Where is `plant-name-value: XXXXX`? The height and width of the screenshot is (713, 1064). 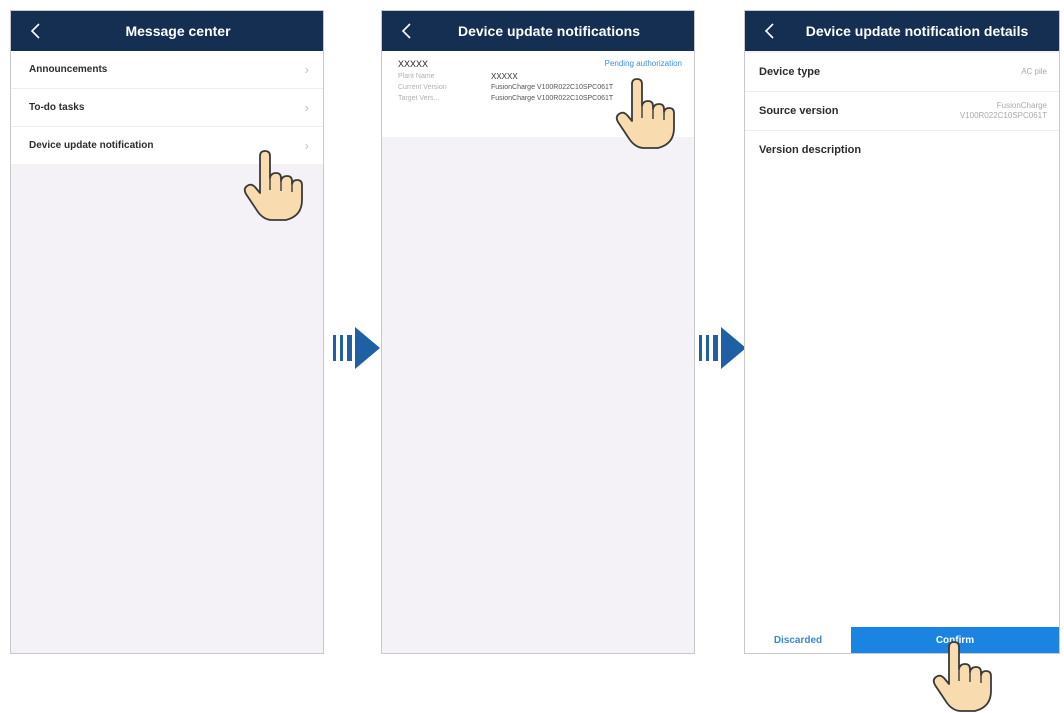
plant-name-value: XXXXX is located at coordinates (504, 76).